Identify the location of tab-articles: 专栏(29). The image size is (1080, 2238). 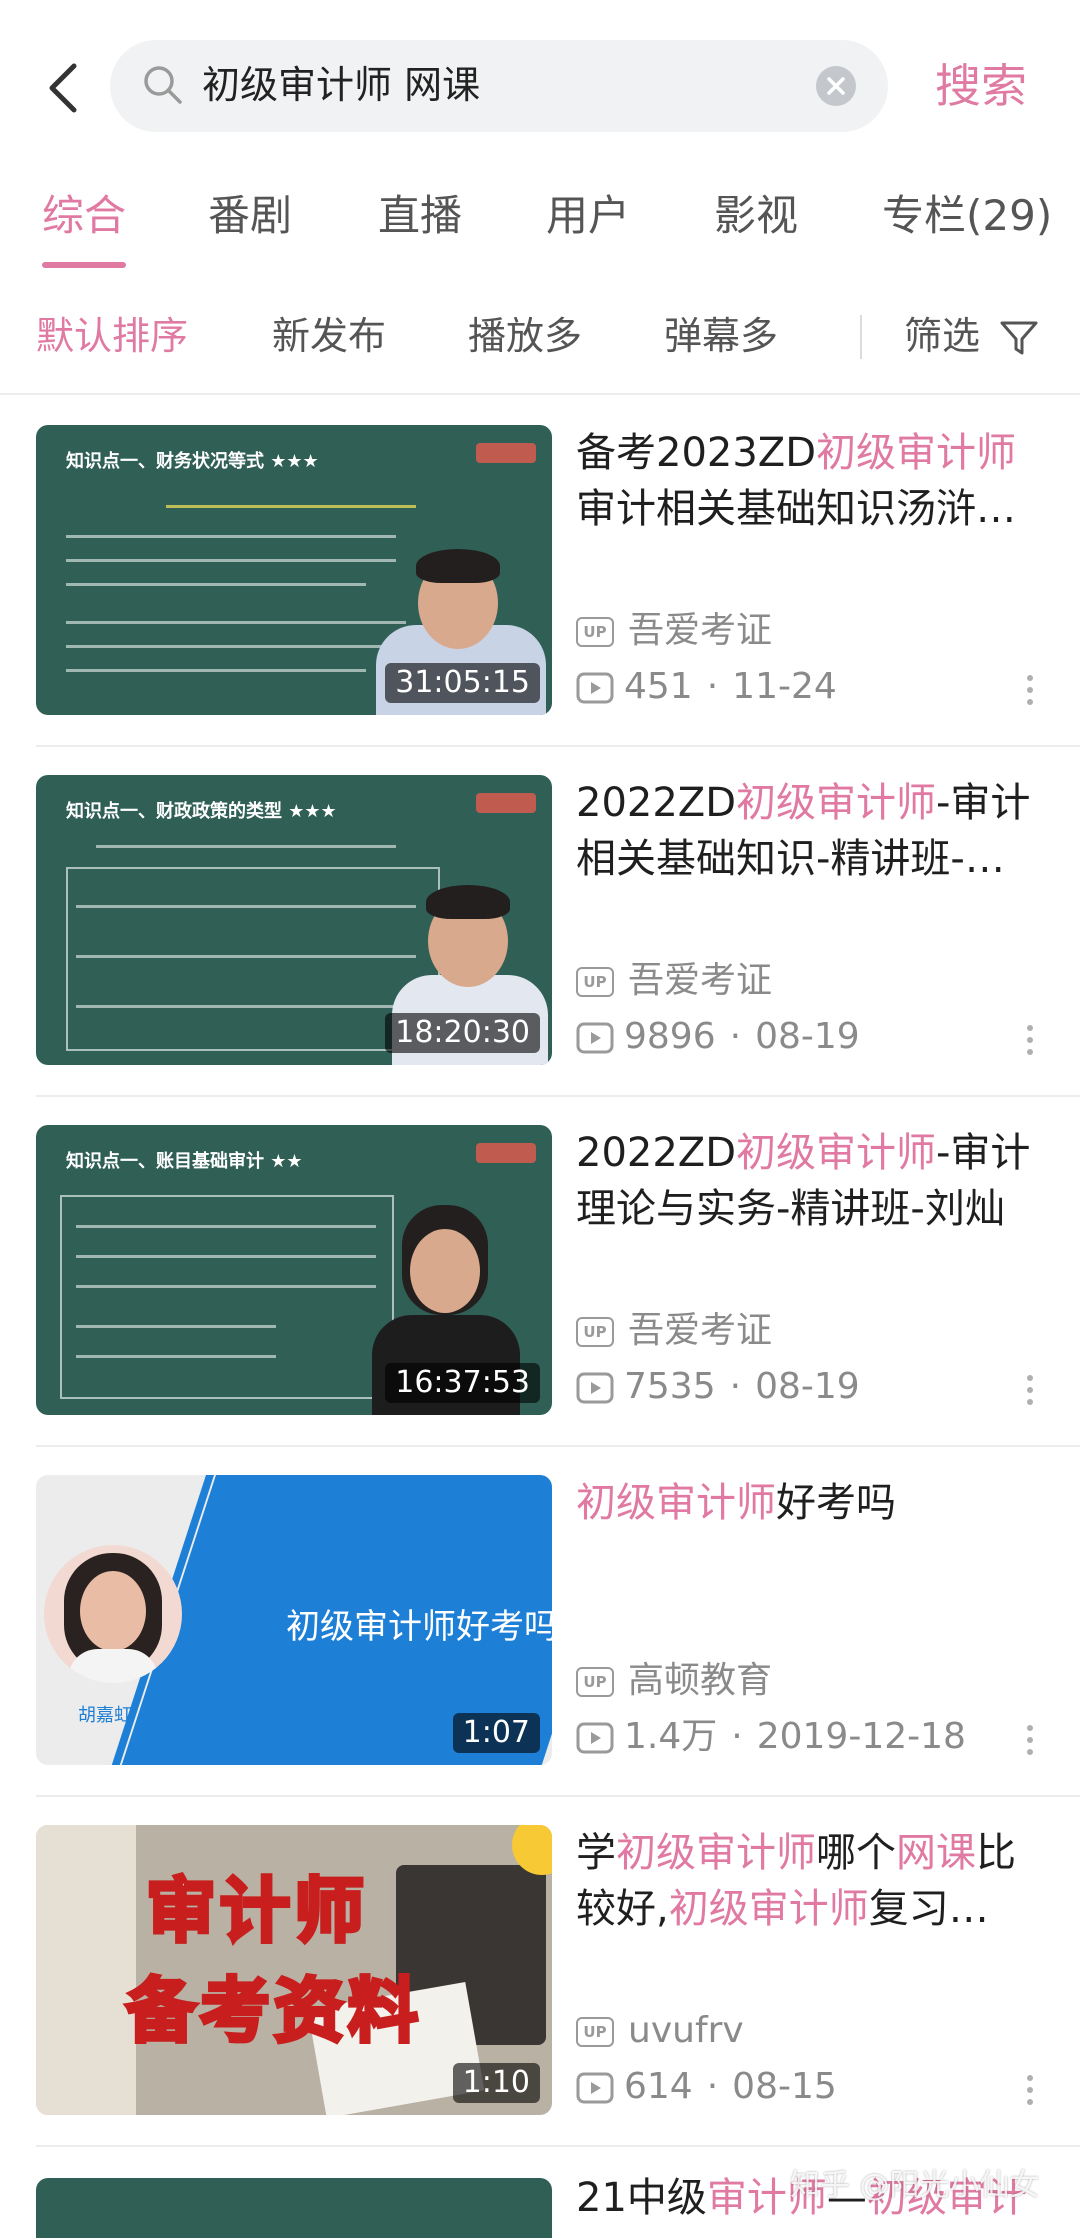
(967, 216).